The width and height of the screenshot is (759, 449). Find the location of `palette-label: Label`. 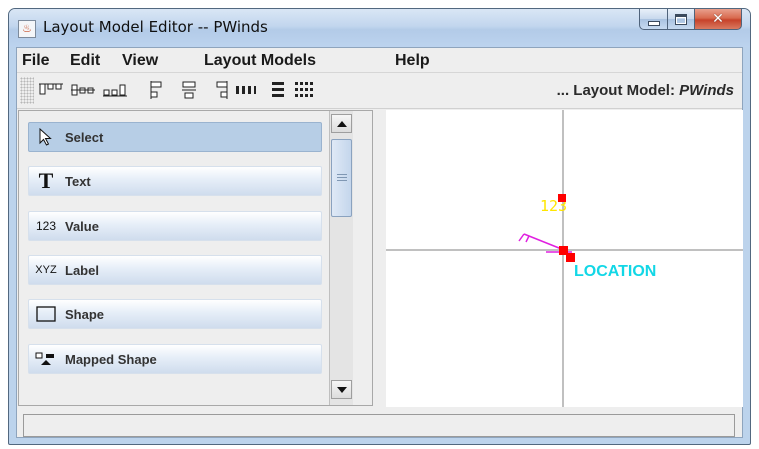

palette-label: Label is located at coordinates (82, 270).